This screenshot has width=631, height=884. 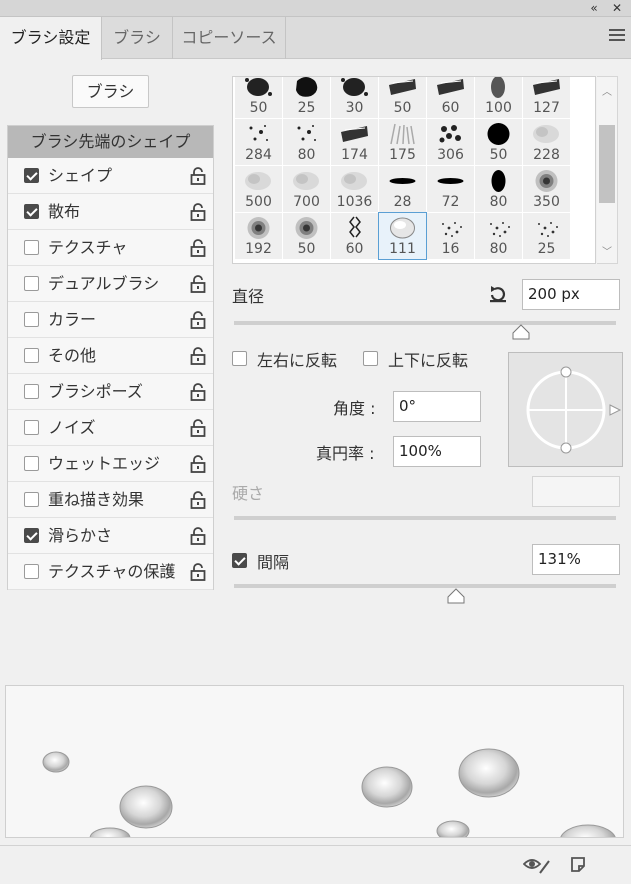 I want to click on flip-y-checkbox, so click(x=370, y=358).